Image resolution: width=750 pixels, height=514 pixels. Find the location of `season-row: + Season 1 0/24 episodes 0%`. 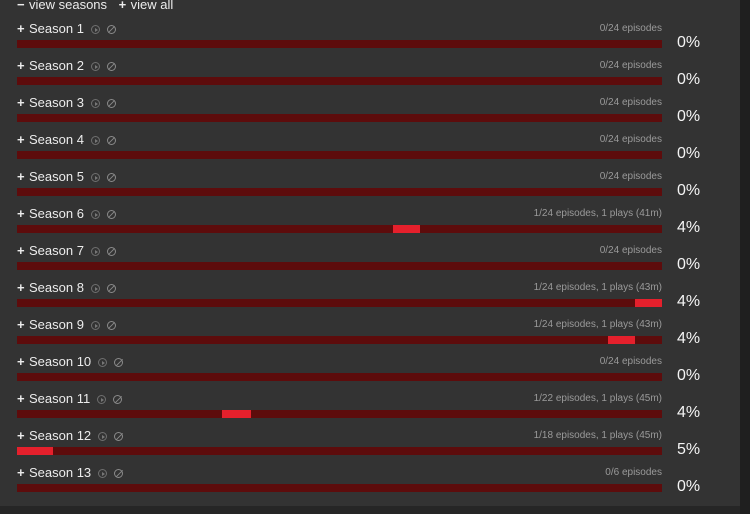

season-row: + Season 1 0/24 episodes 0% is located at coordinates (367, 38).